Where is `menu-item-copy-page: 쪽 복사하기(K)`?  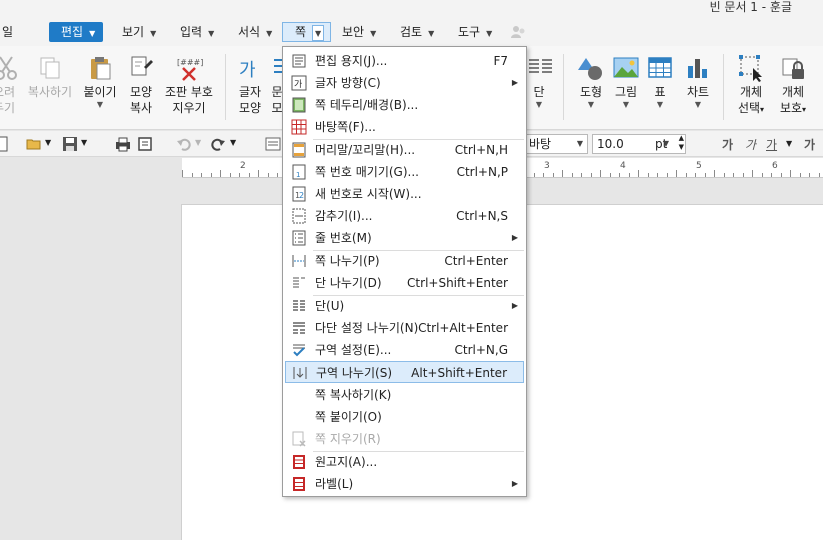 menu-item-copy-page: 쪽 복사하기(K) is located at coordinates (404, 395).